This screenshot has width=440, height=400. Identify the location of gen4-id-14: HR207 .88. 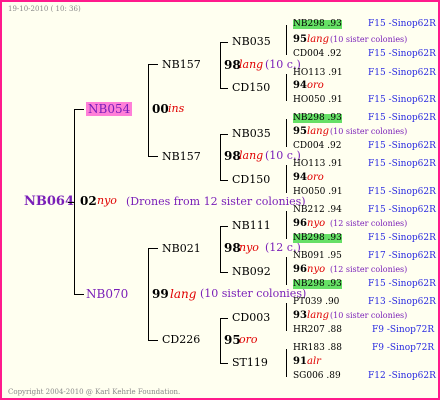
(317, 330).